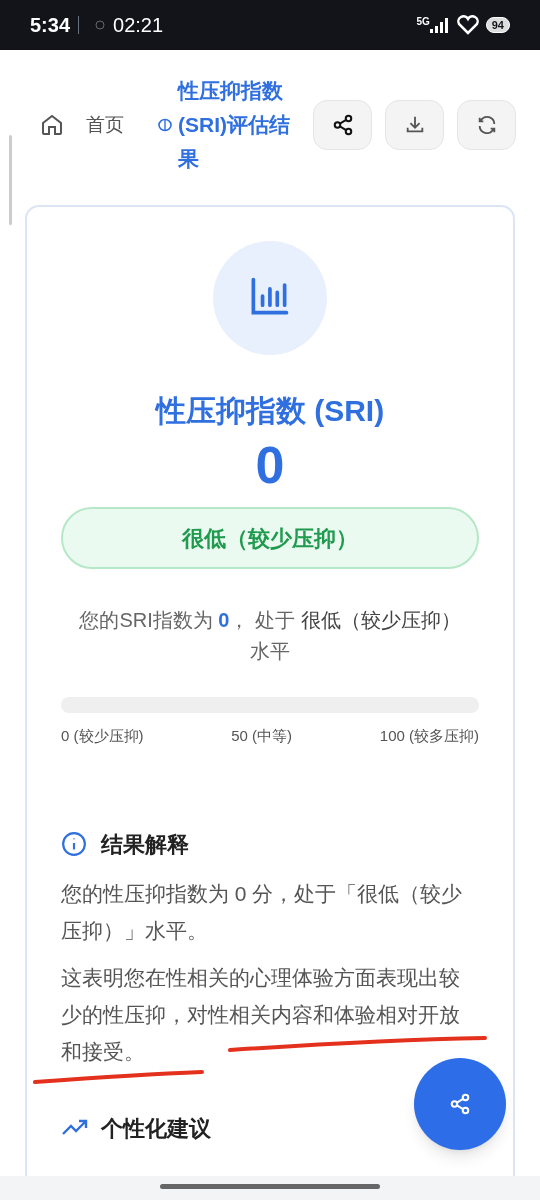 This screenshot has height=1200, width=540. Describe the element at coordinates (74, 844) in the screenshot. I see `info-icon` at that location.